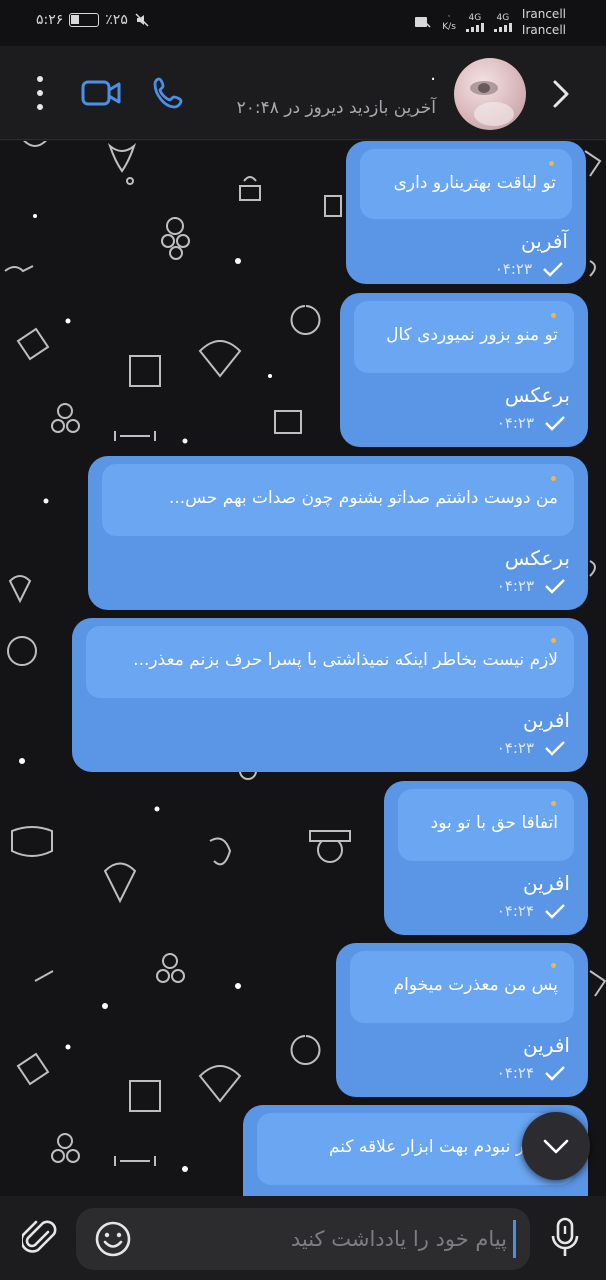 The image size is (606, 1280). I want to click on scroll-down-button, so click(556, 1146).